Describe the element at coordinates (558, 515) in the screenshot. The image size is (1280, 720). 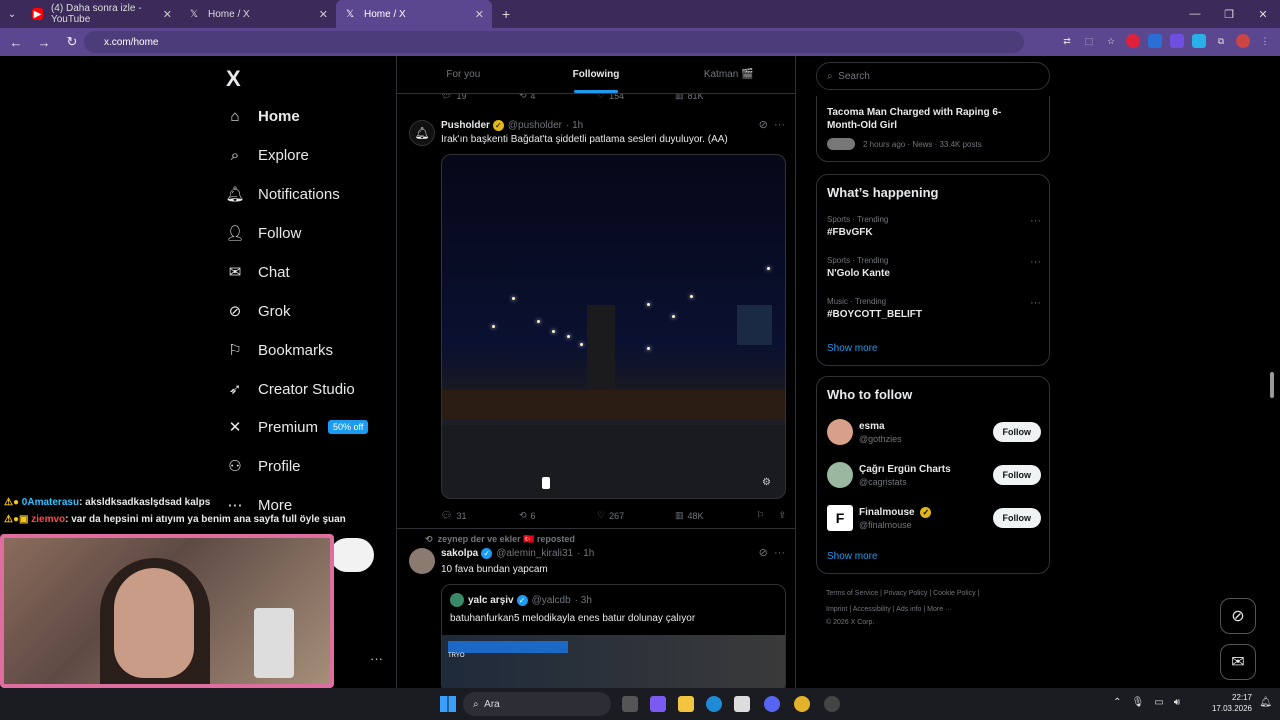
I see `repost-button: ⟲ 6` at that location.